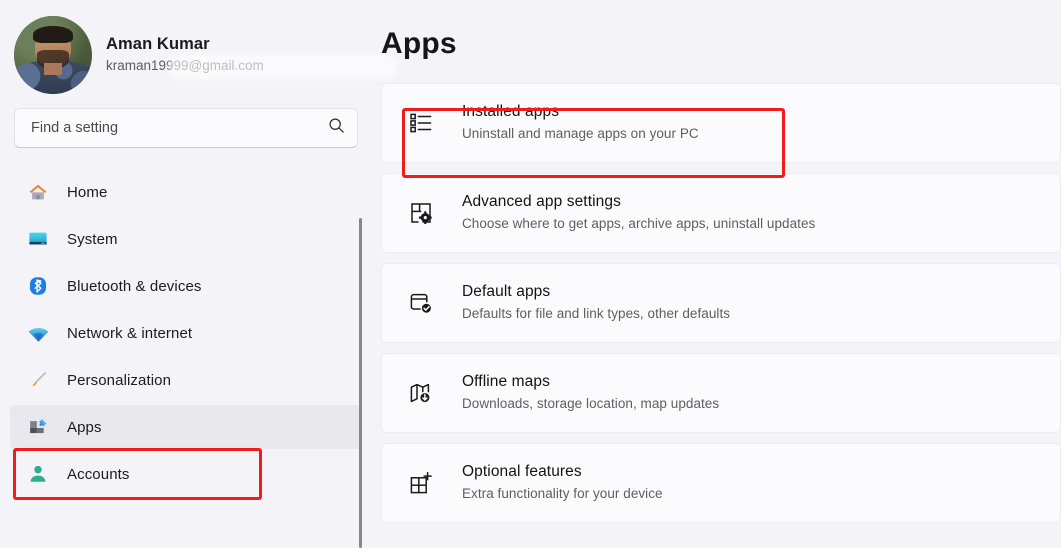  I want to click on account-block: Aman Kumar kraman19999@gmail.com, so click(199, 47).